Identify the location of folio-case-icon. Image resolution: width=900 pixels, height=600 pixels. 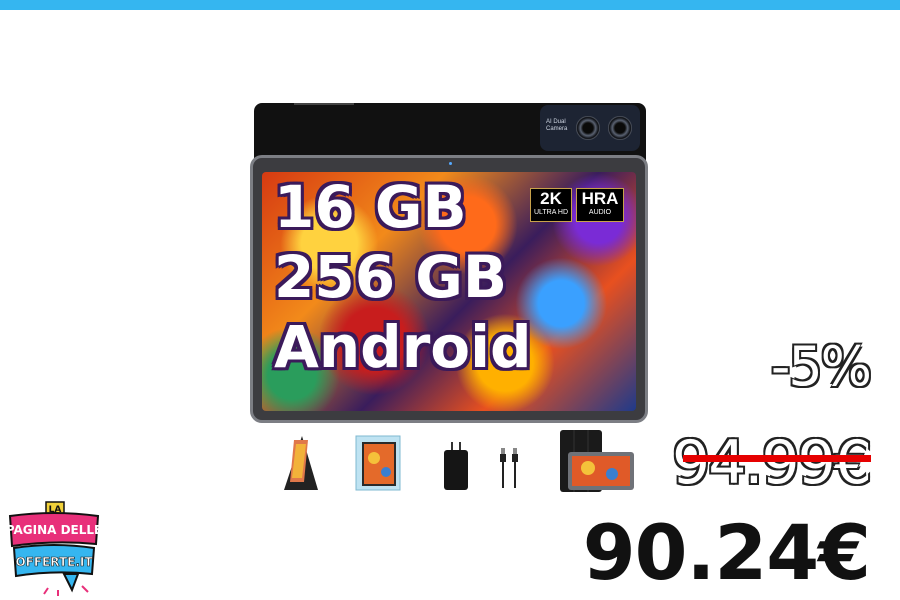
(597, 461).